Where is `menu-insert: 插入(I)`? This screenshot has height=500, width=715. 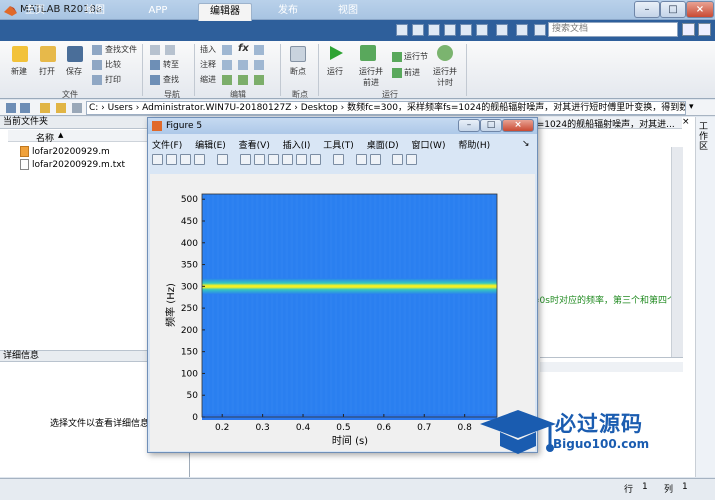 menu-insert: 插入(I) is located at coordinates (297, 146).